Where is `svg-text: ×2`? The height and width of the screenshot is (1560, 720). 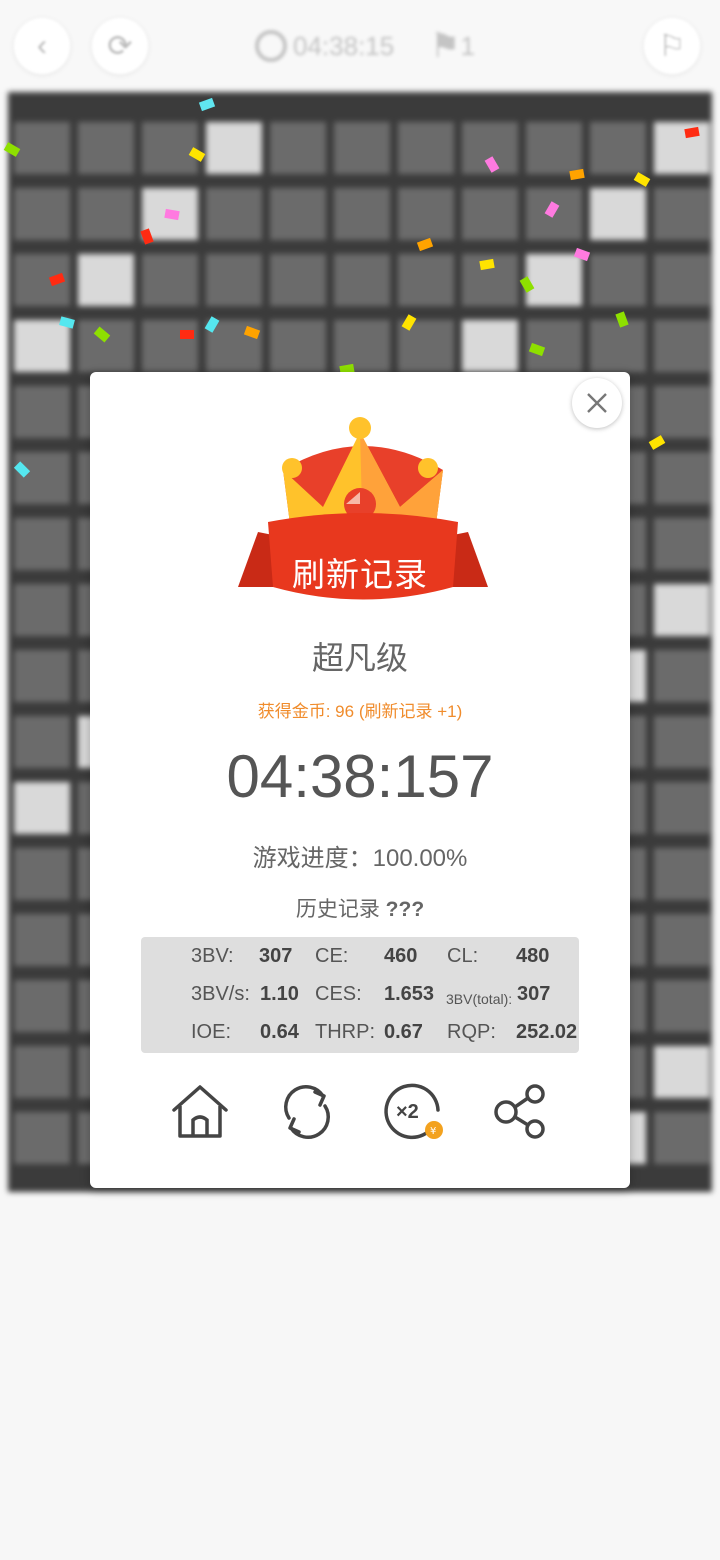
svg-text: ×2 is located at coordinates (407, 1112).